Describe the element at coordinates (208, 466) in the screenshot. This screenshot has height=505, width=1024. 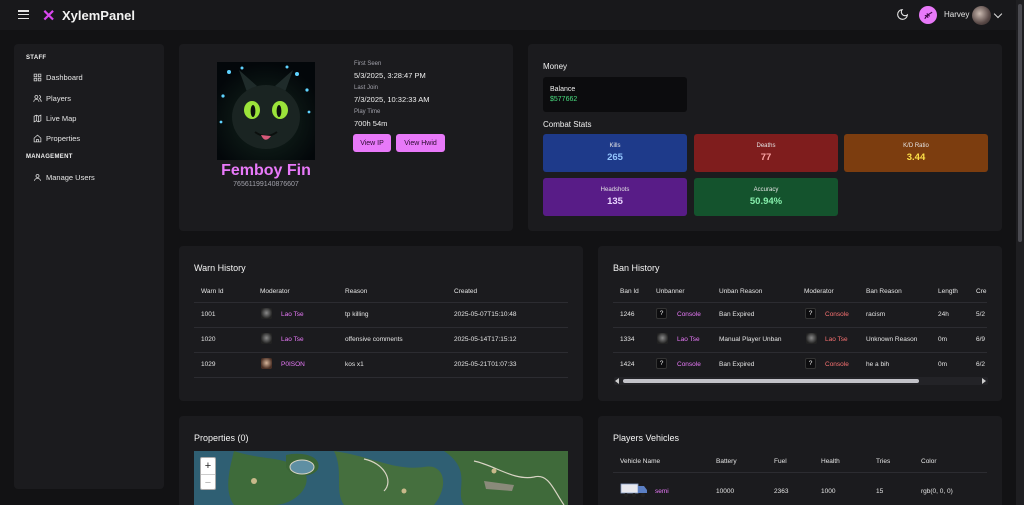
I see `zoom-in-button: +` at that location.